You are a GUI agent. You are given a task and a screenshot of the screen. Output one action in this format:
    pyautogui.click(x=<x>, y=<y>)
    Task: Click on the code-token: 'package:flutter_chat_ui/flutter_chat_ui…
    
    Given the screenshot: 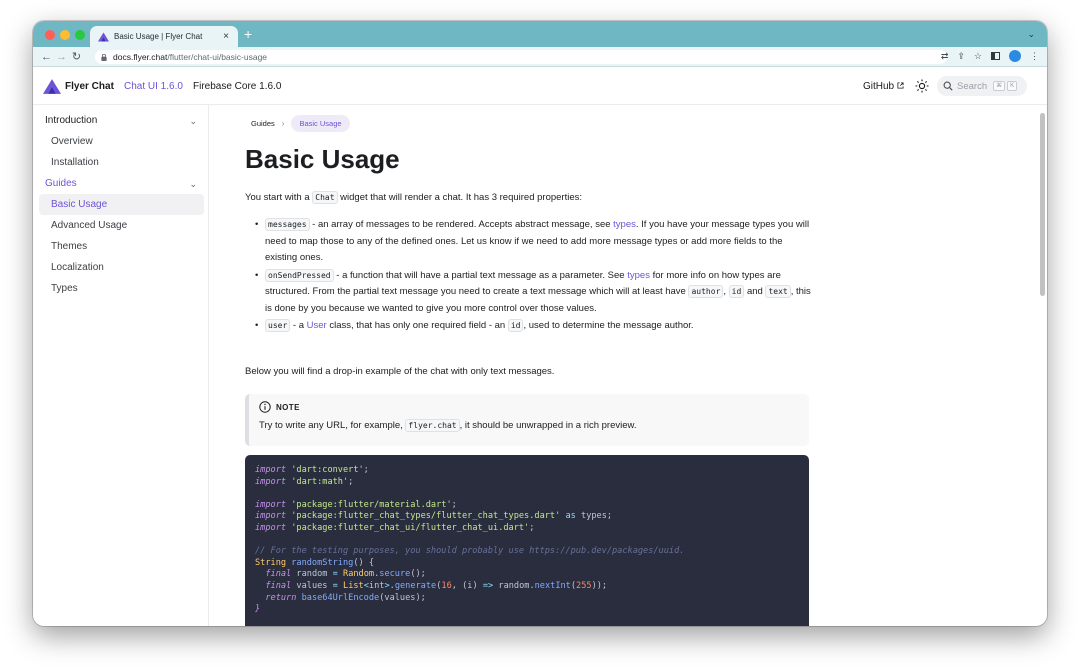 What is the action you would take?
    pyautogui.click(x=410, y=527)
    